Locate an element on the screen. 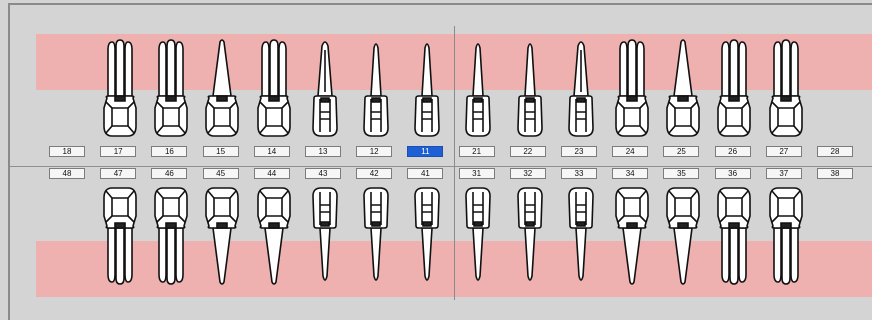 The width and height of the screenshot is (872, 320). tooth-number-43: 43 is located at coordinates (323, 173).